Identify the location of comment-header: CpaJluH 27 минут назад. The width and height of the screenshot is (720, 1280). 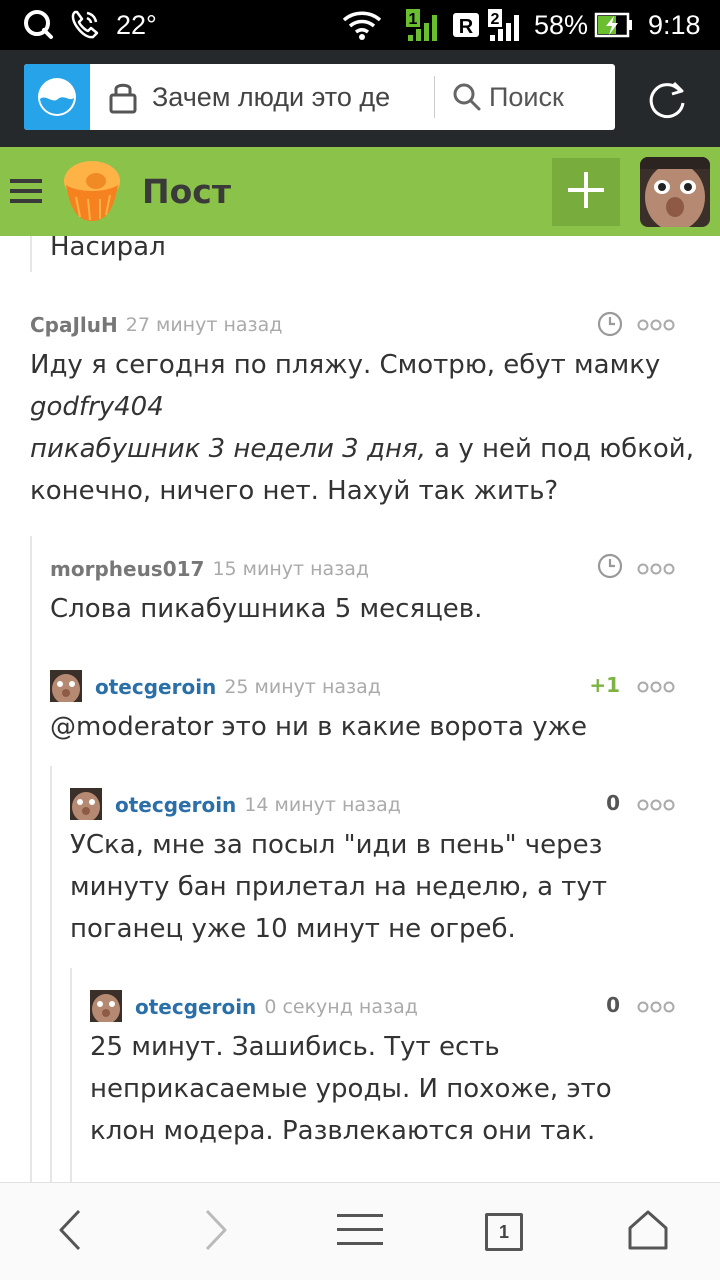
(156, 325).